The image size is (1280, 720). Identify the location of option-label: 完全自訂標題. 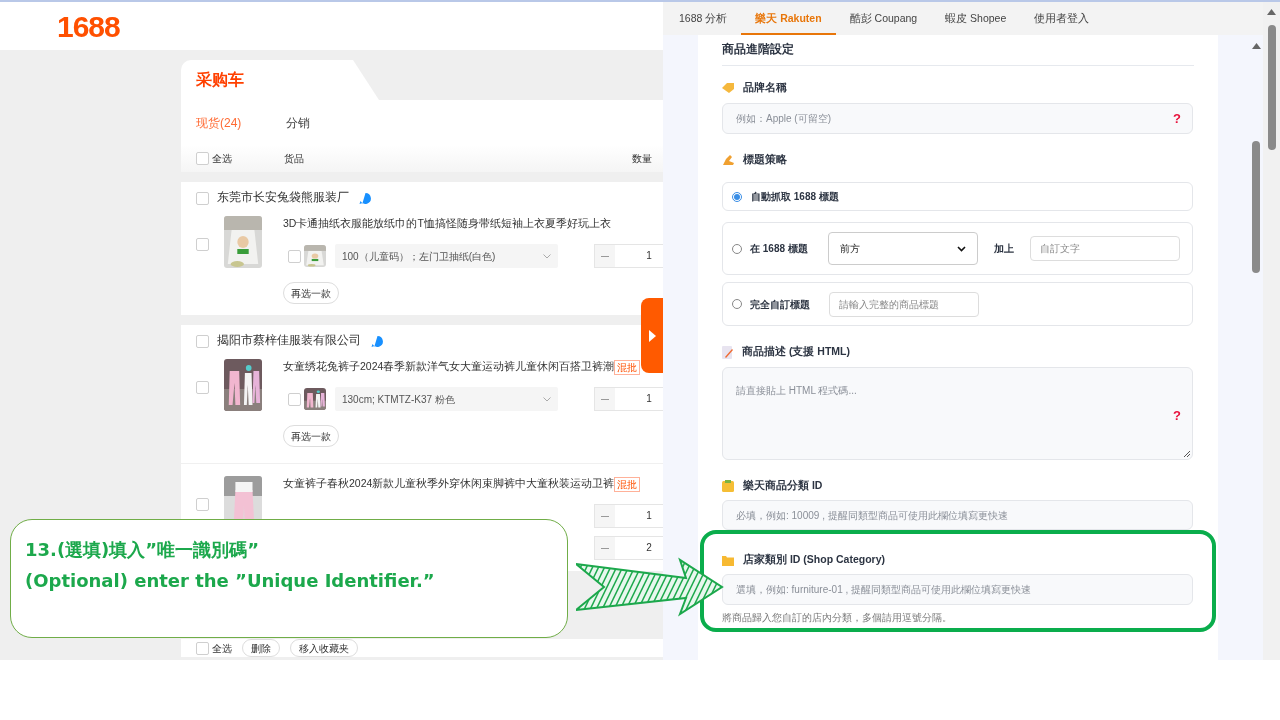
(780, 304).